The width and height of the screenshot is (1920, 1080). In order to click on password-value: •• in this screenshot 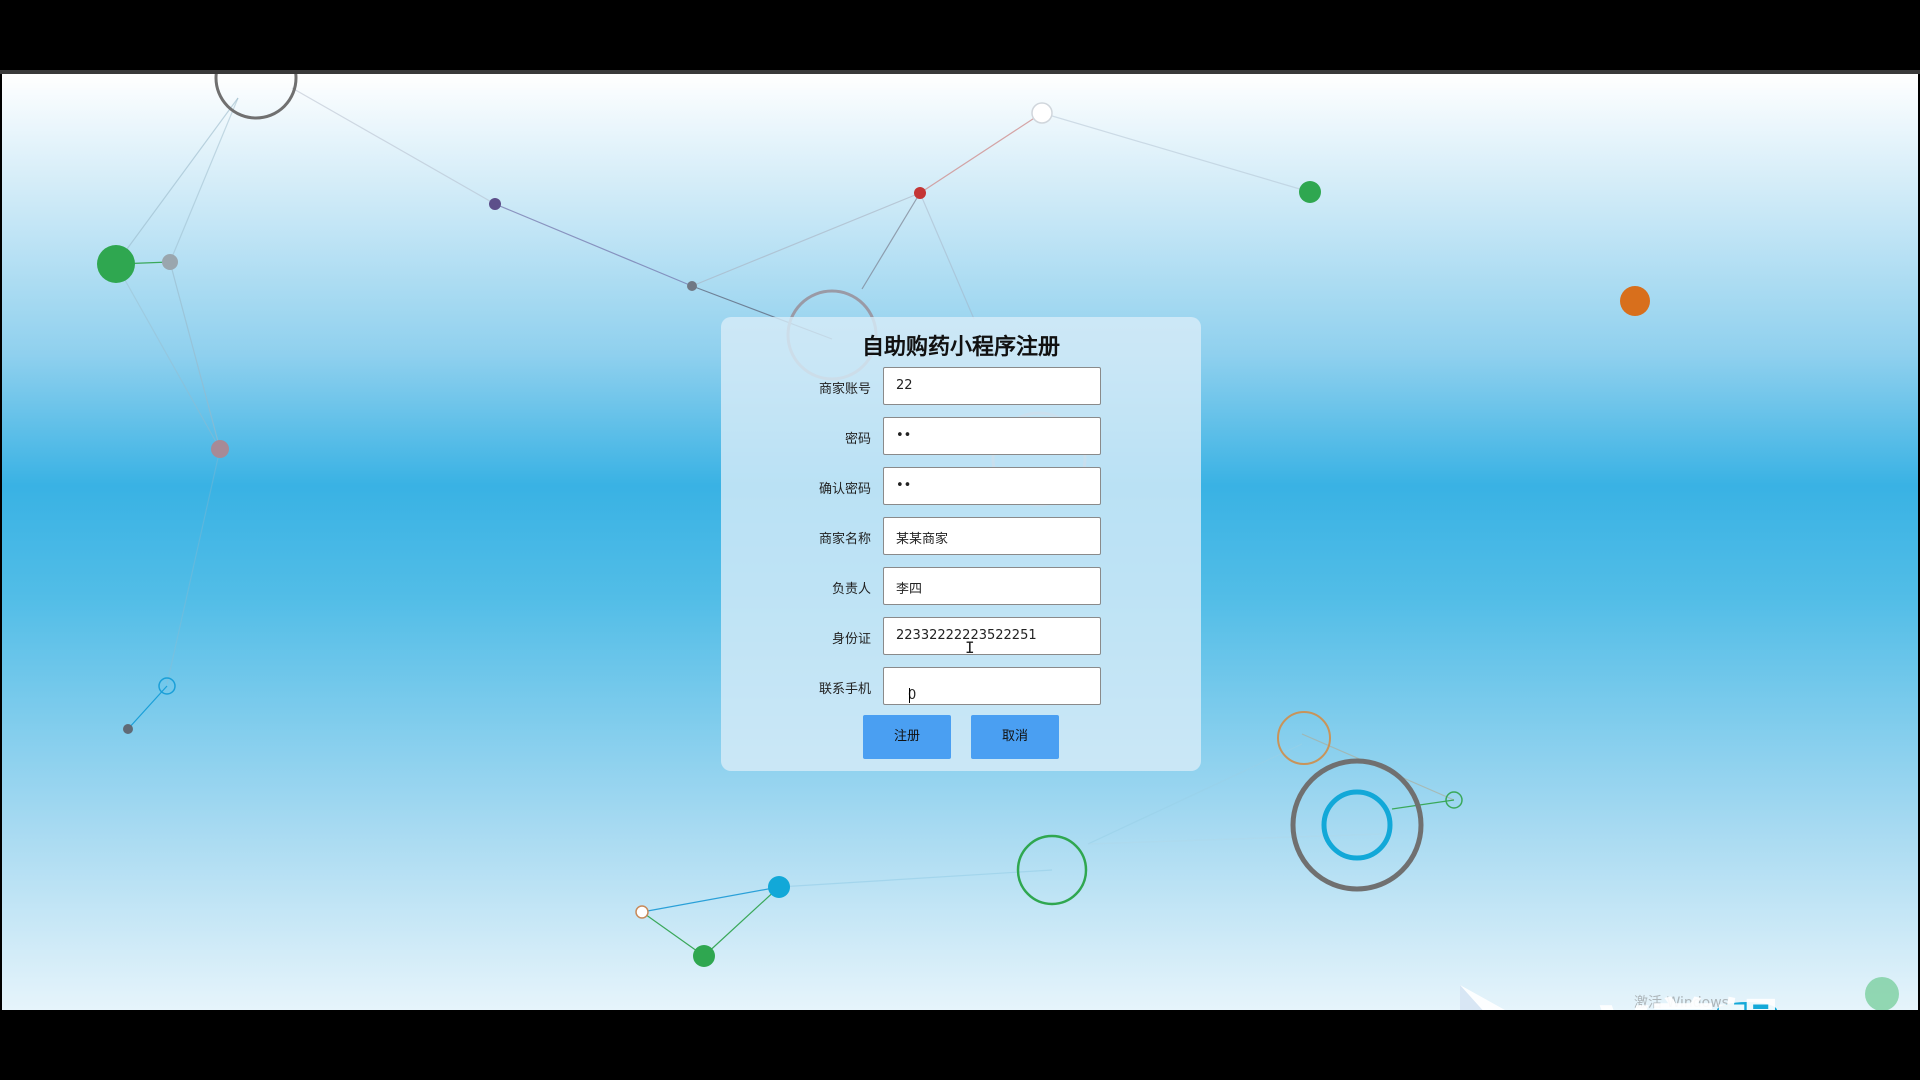, I will do `click(904, 435)`.